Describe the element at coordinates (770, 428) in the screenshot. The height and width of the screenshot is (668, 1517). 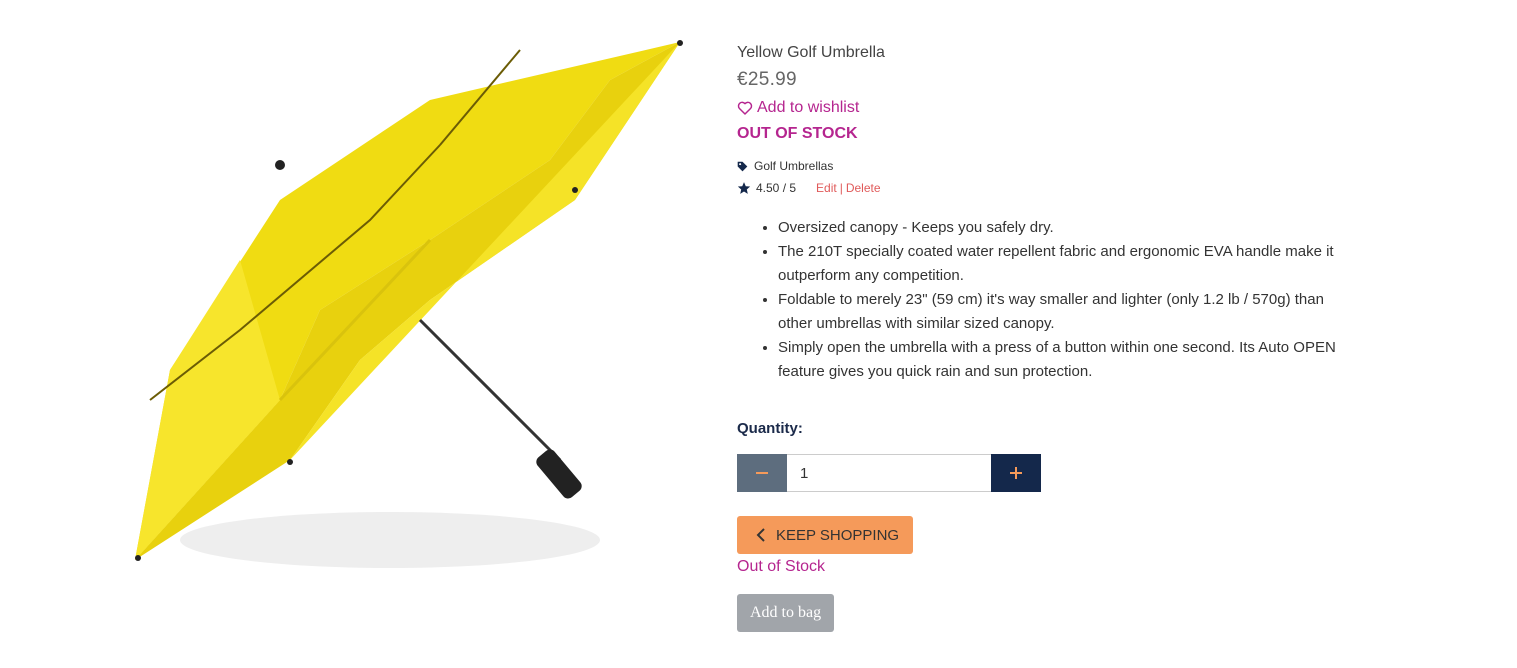
I see `quantity-label: Quantity:` at that location.